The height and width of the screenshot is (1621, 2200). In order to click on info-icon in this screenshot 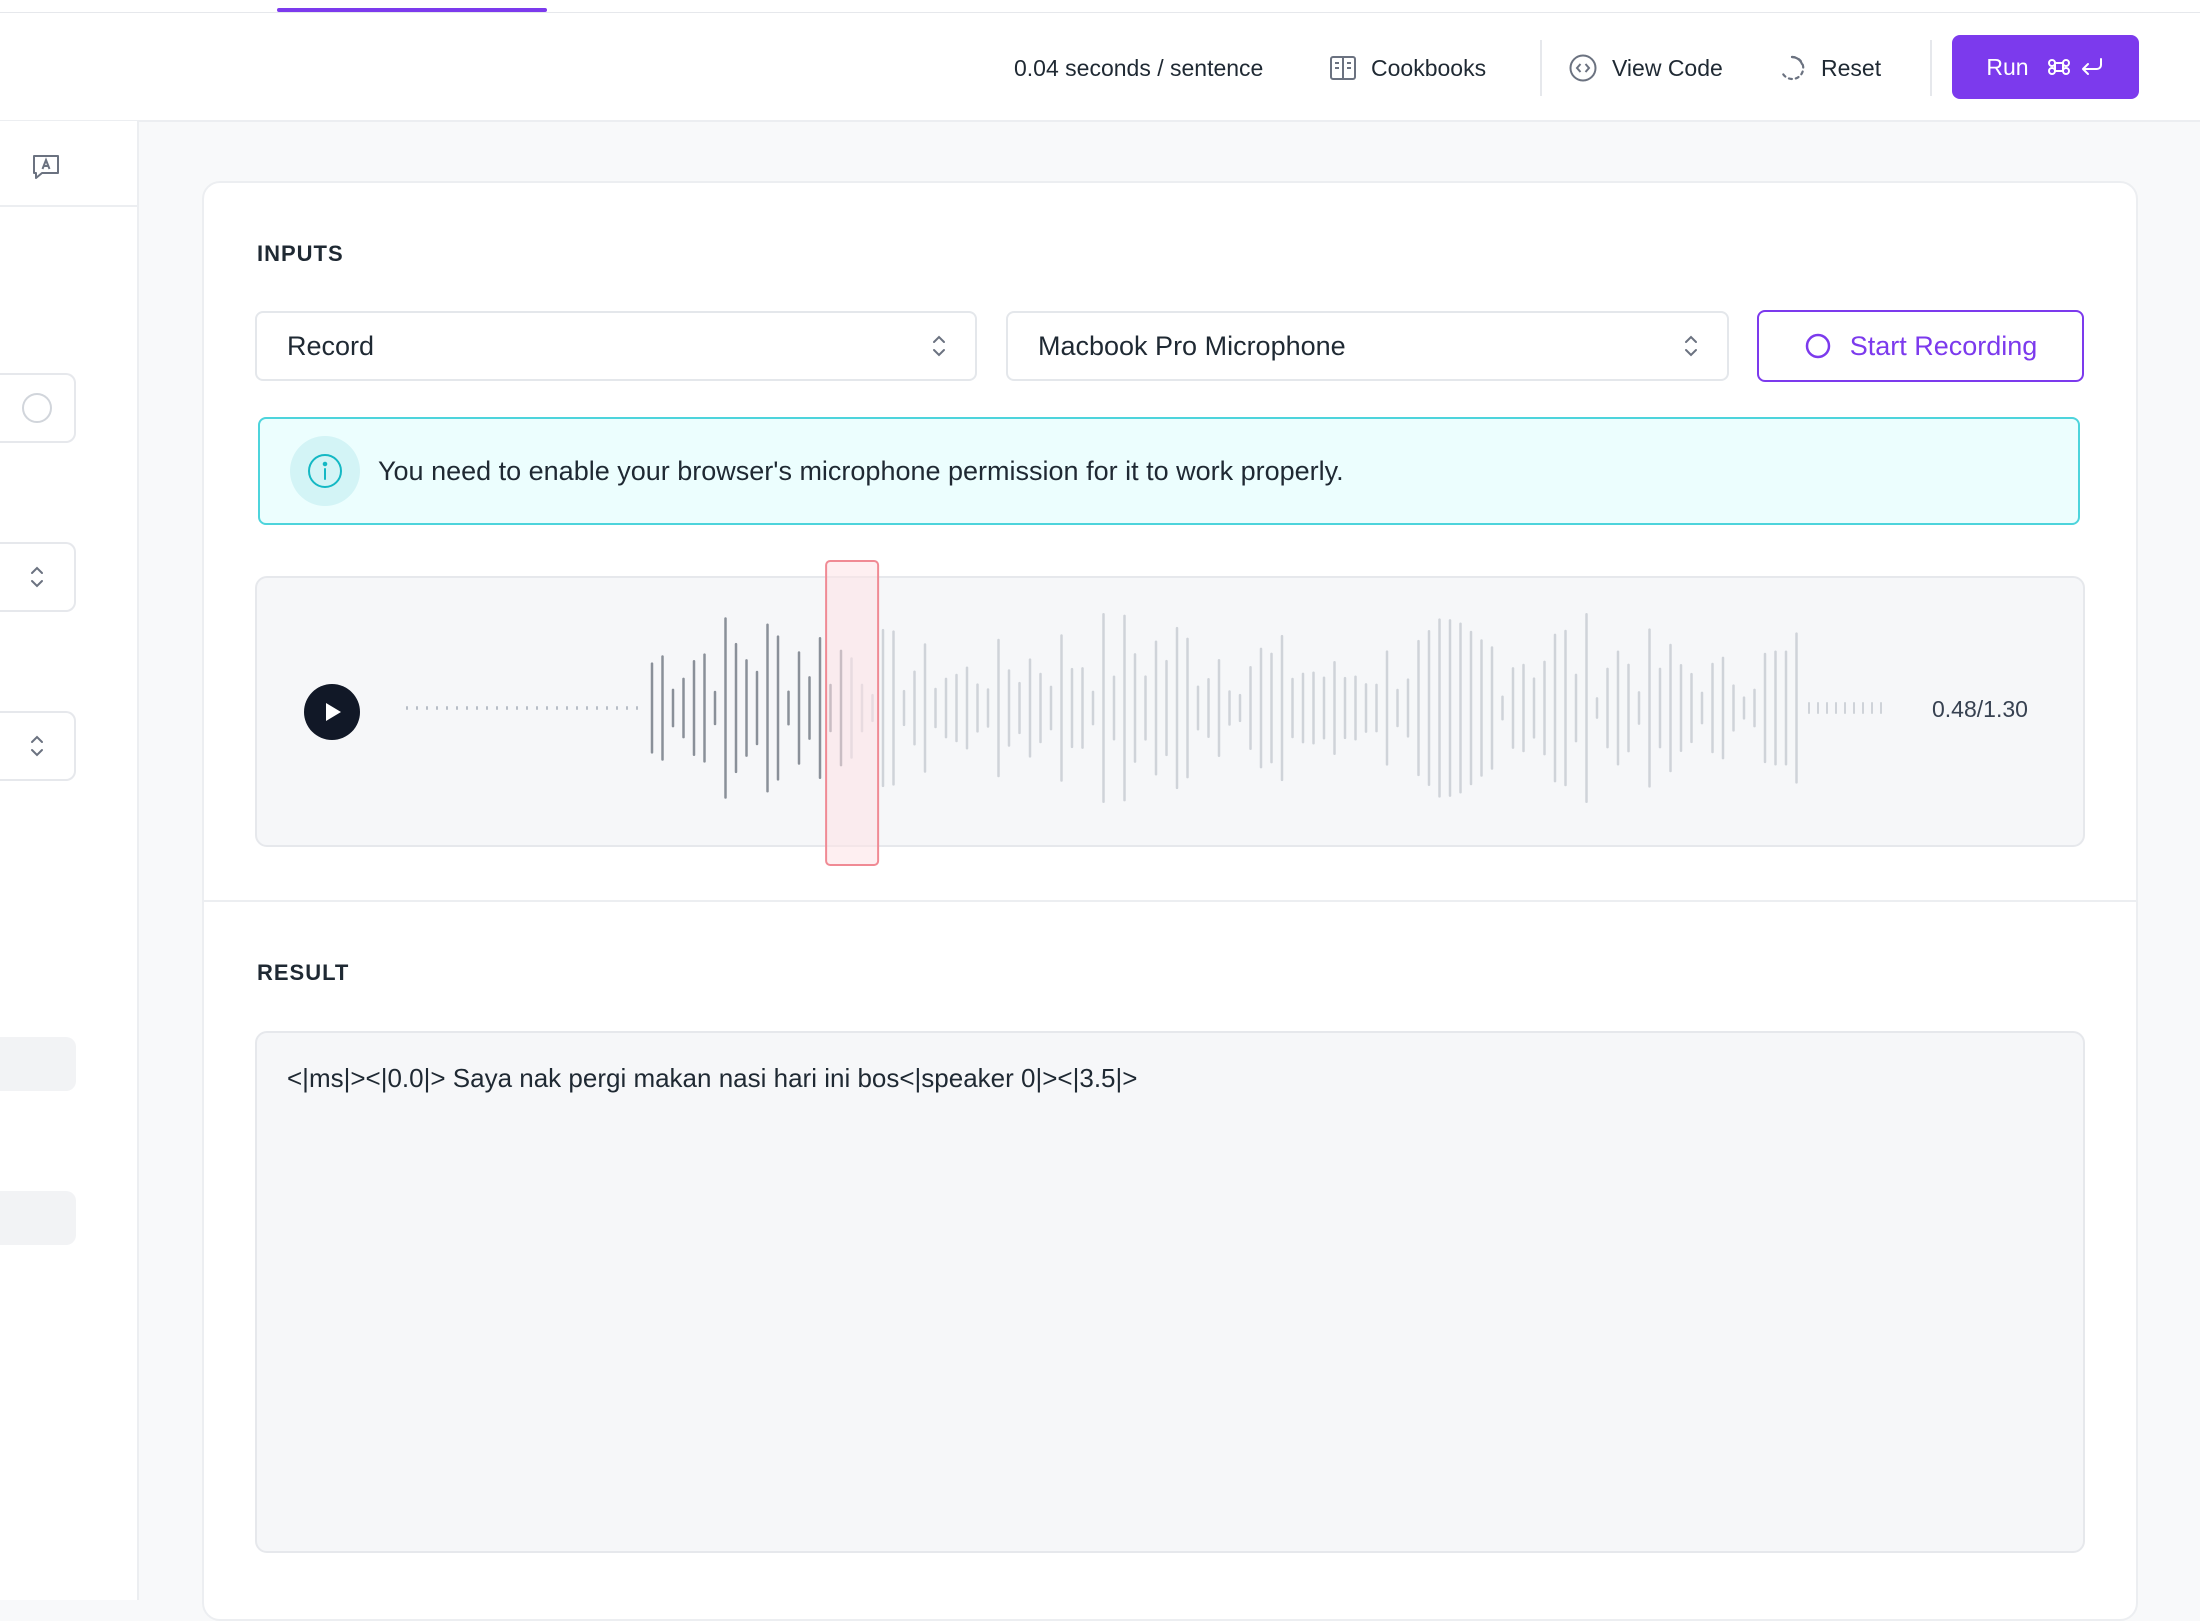, I will do `click(325, 471)`.